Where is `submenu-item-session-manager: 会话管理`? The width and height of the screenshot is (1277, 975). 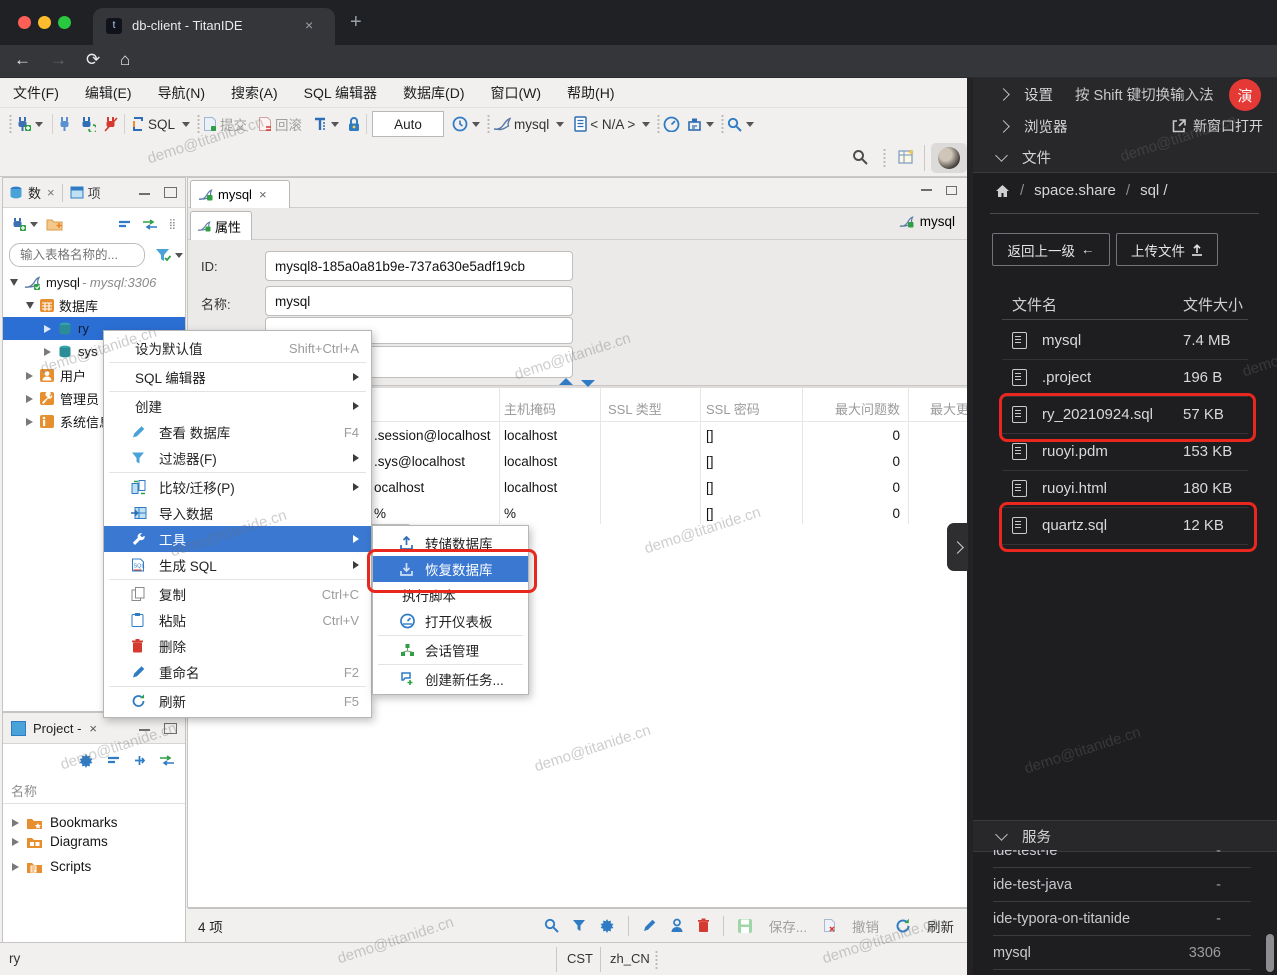
submenu-item-session-manager: 会话管理 is located at coordinates (450, 650).